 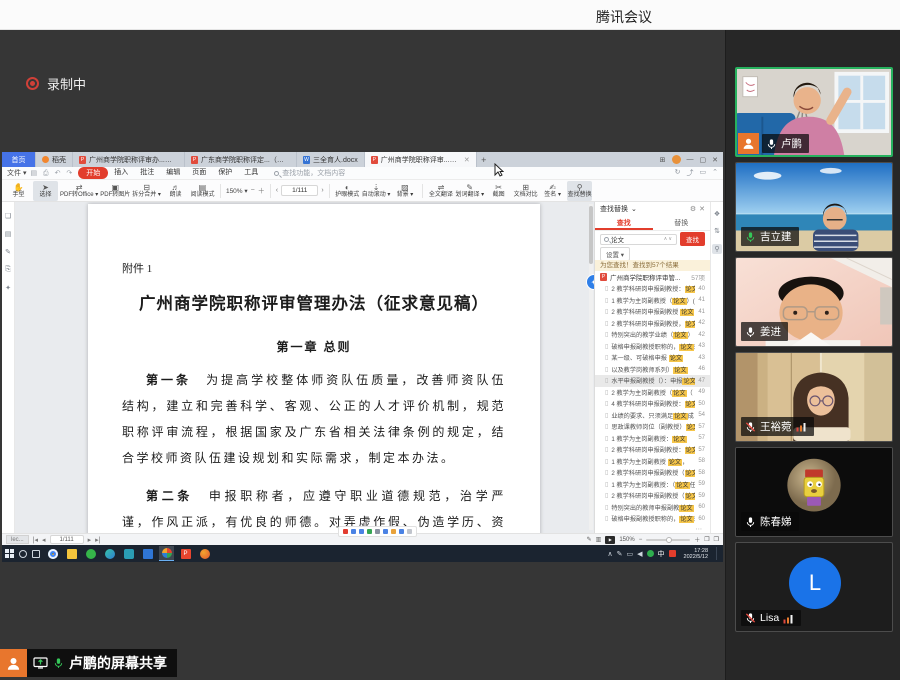 I want to click on menu-tab-编辑: 编辑, so click(x=173, y=173).